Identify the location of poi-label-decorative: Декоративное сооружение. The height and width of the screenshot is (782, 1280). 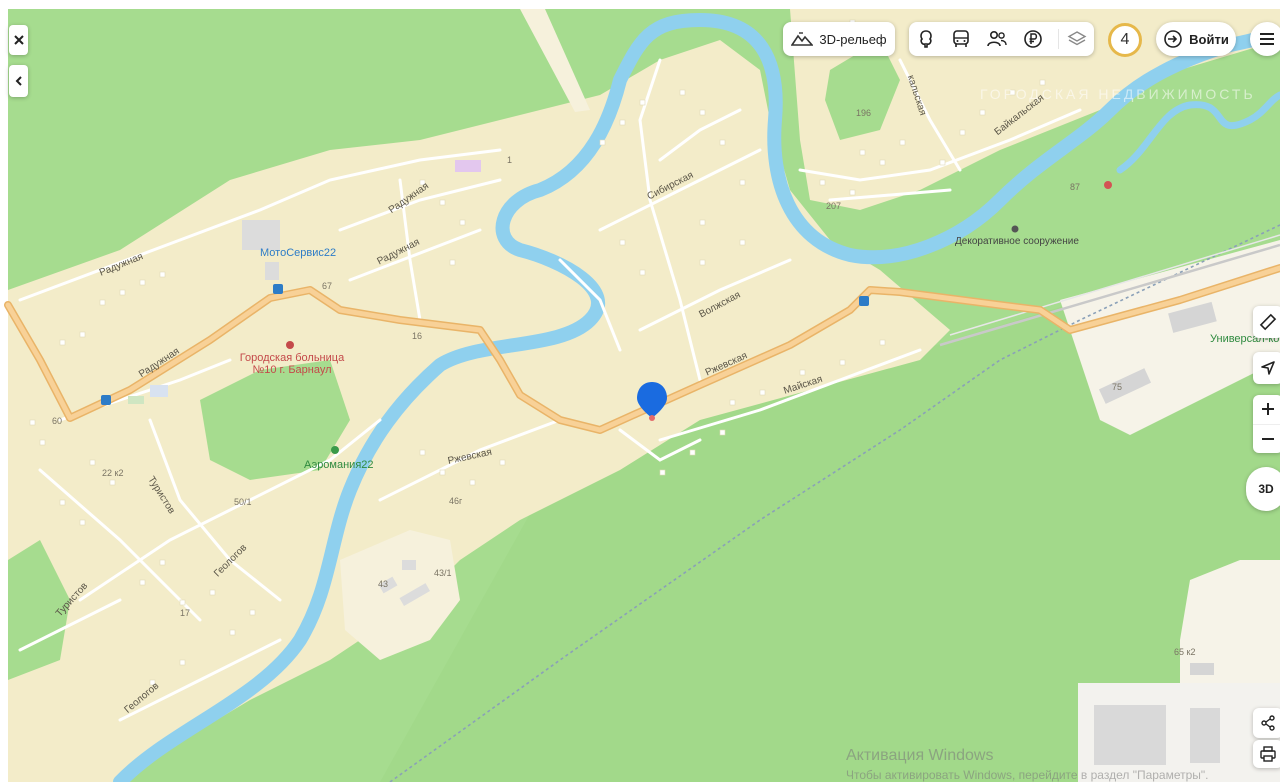
(1017, 241).